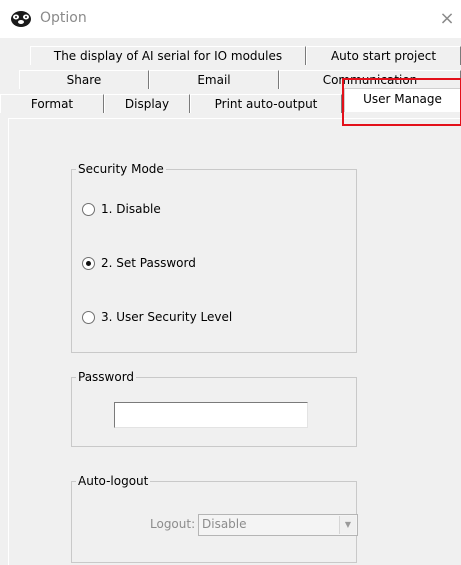 This screenshot has width=461, height=565. What do you see at coordinates (278, 525) in the screenshot?
I see `logout-select: Disable ▼` at bounding box center [278, 525].